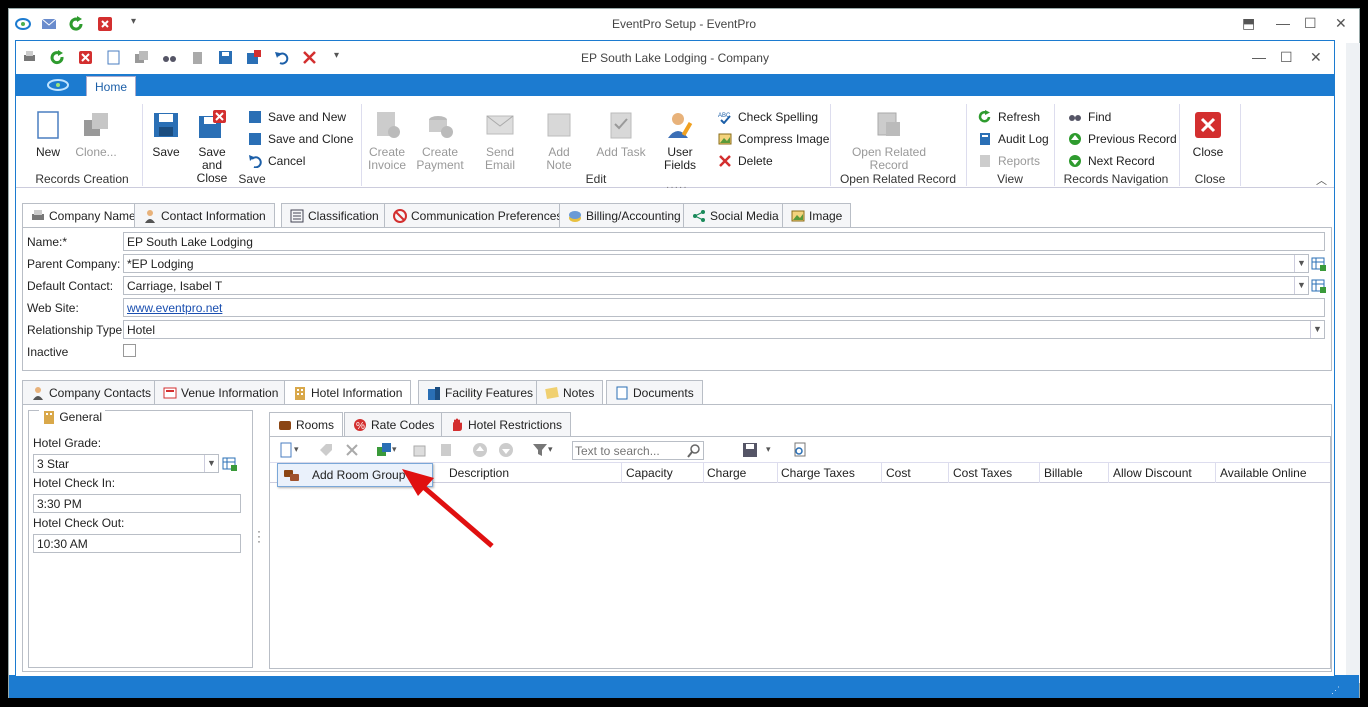 Image resolution: width=1368 pixels, height=707 pixels. Describe the element at coordinates (724, 307) in the screenshot. I see `website-field: www.eventpro.net` at that location.